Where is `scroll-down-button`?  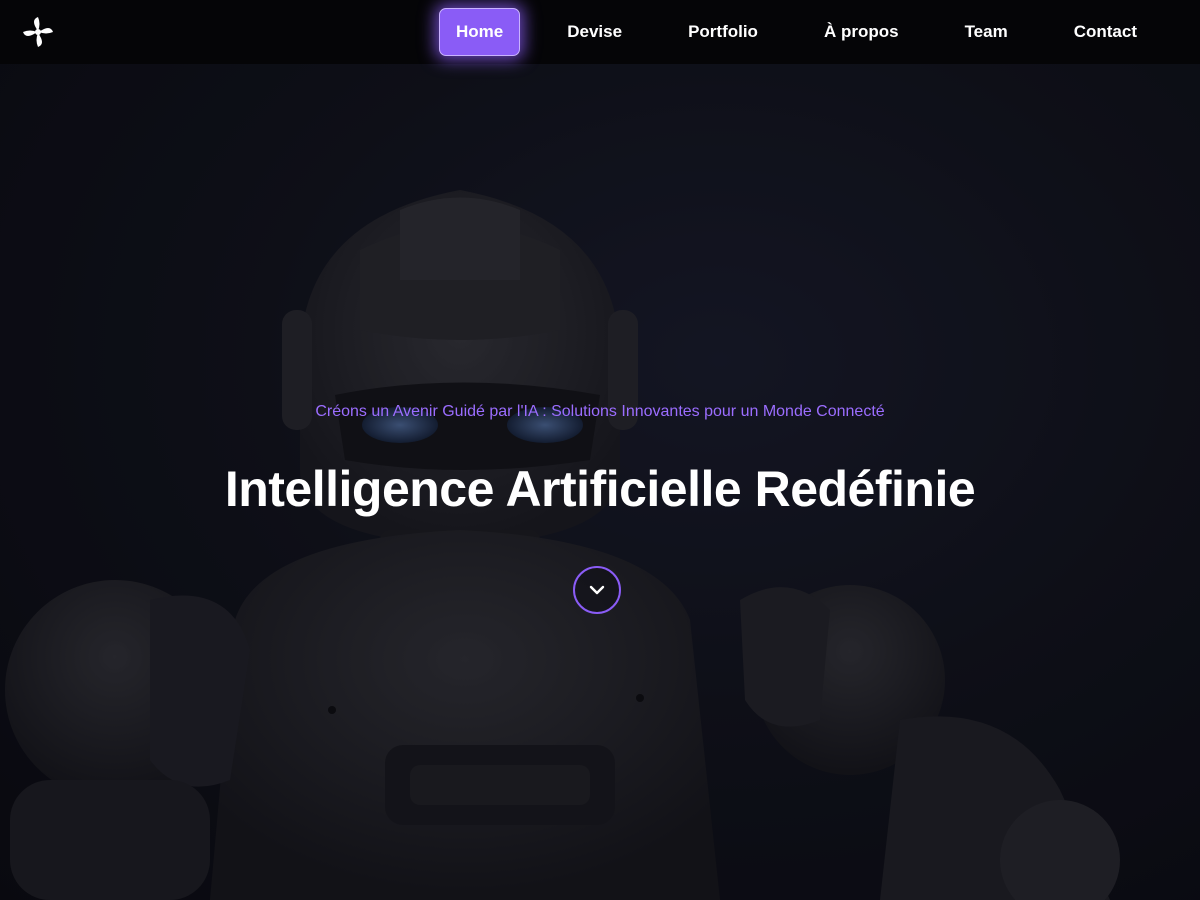
scroll-down-button is located at coordinates (597, 590).